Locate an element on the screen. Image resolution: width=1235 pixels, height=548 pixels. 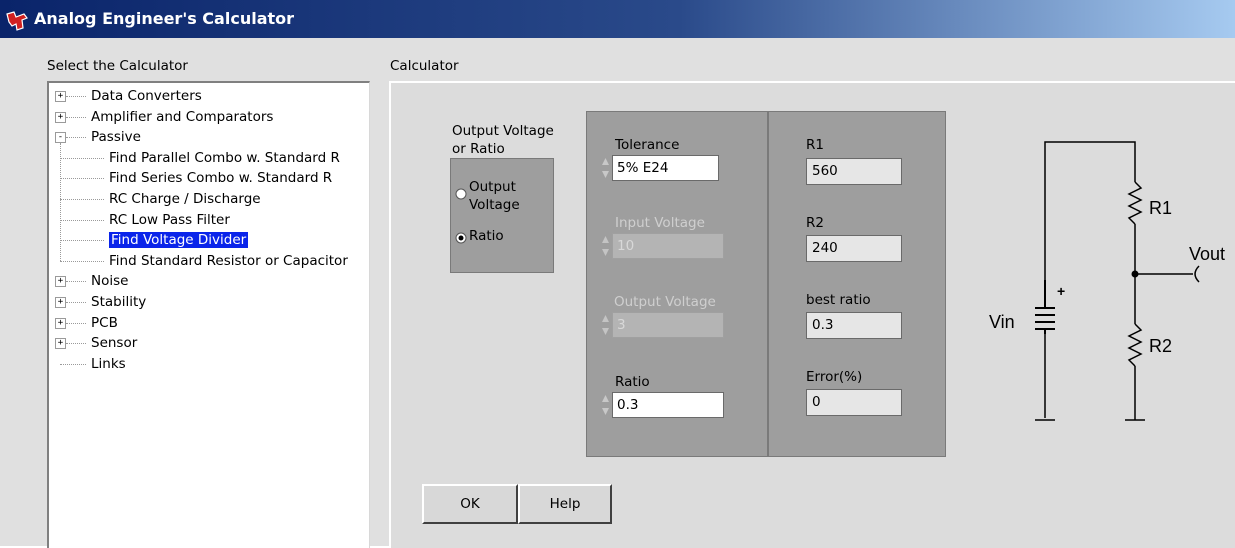
input-voltage-input: 10 is located at coordinates (668, 246).